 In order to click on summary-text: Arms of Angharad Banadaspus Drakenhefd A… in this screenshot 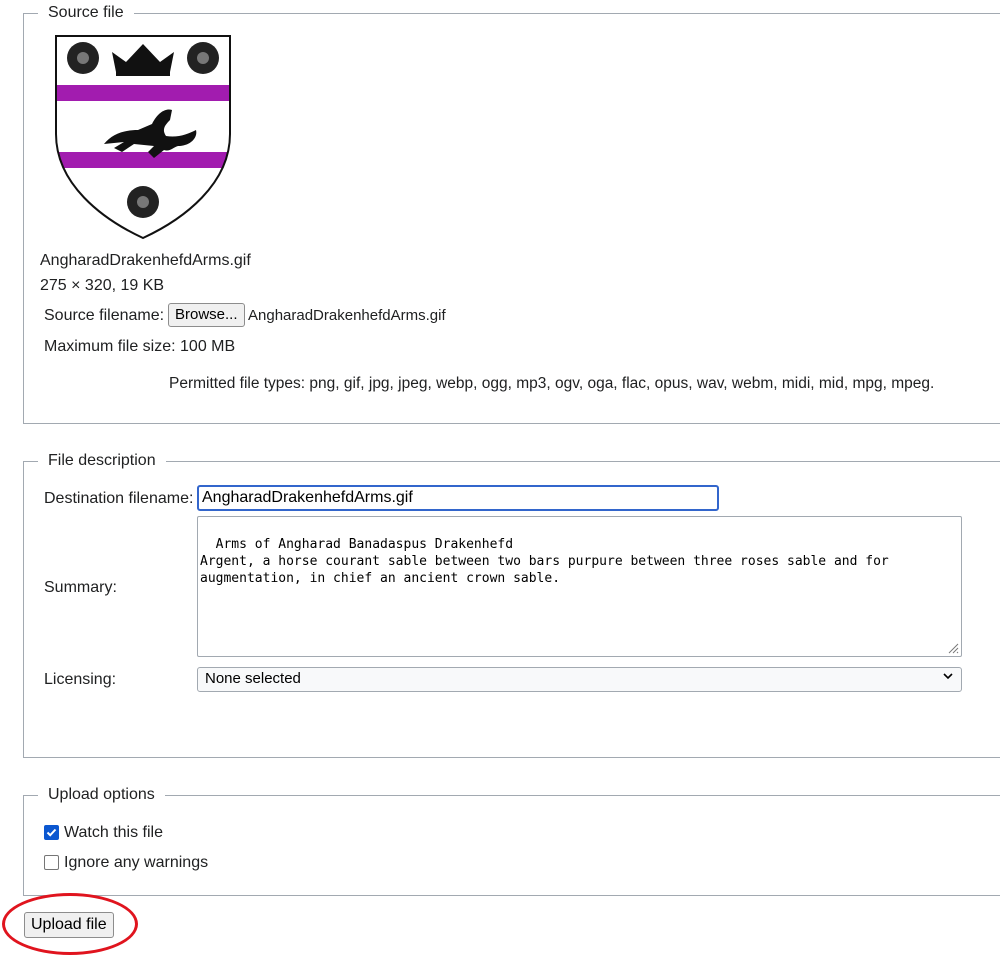, I will do `click(544, 561)`.